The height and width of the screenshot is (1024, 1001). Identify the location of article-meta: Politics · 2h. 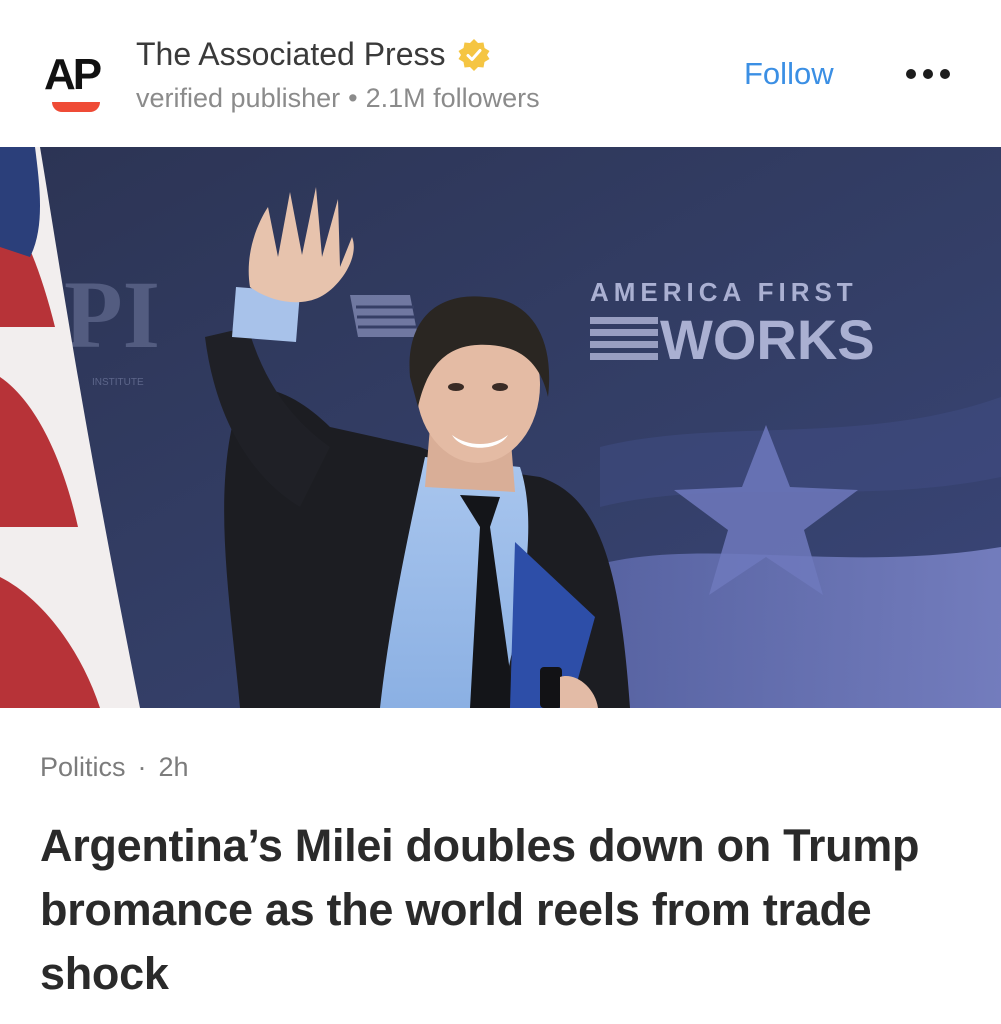
(114, 767).